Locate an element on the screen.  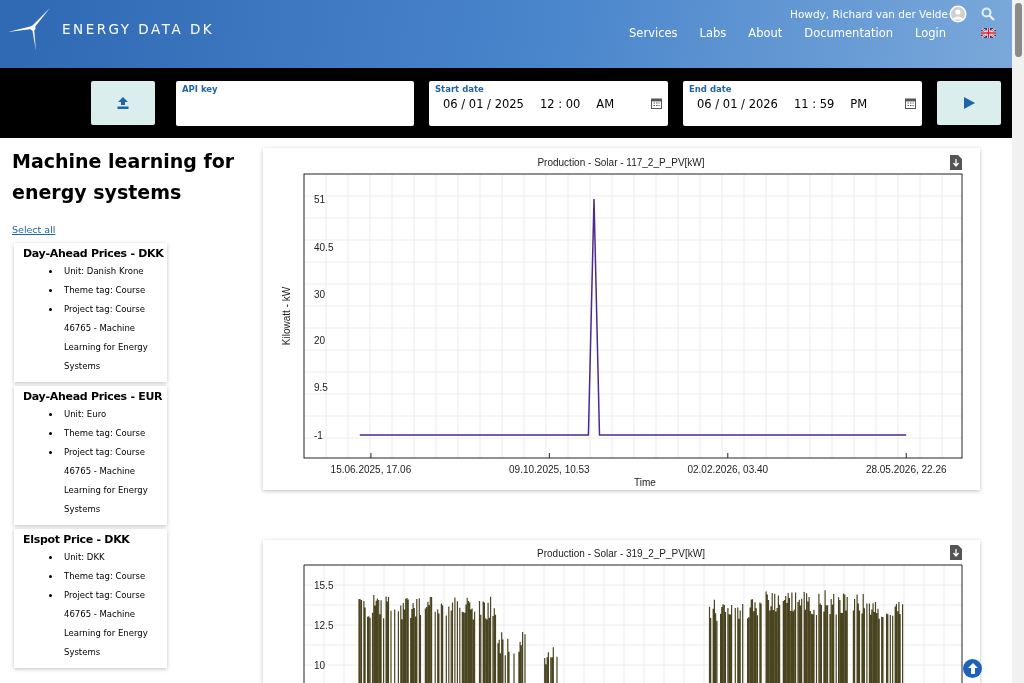
dataset-card: Day-Ahead Prices - DKK Unit: Danish Krone Theme tag: Course Project tag: Course 46765 - Machine Learning for Energy Systems is located at coordinates (90, 312).